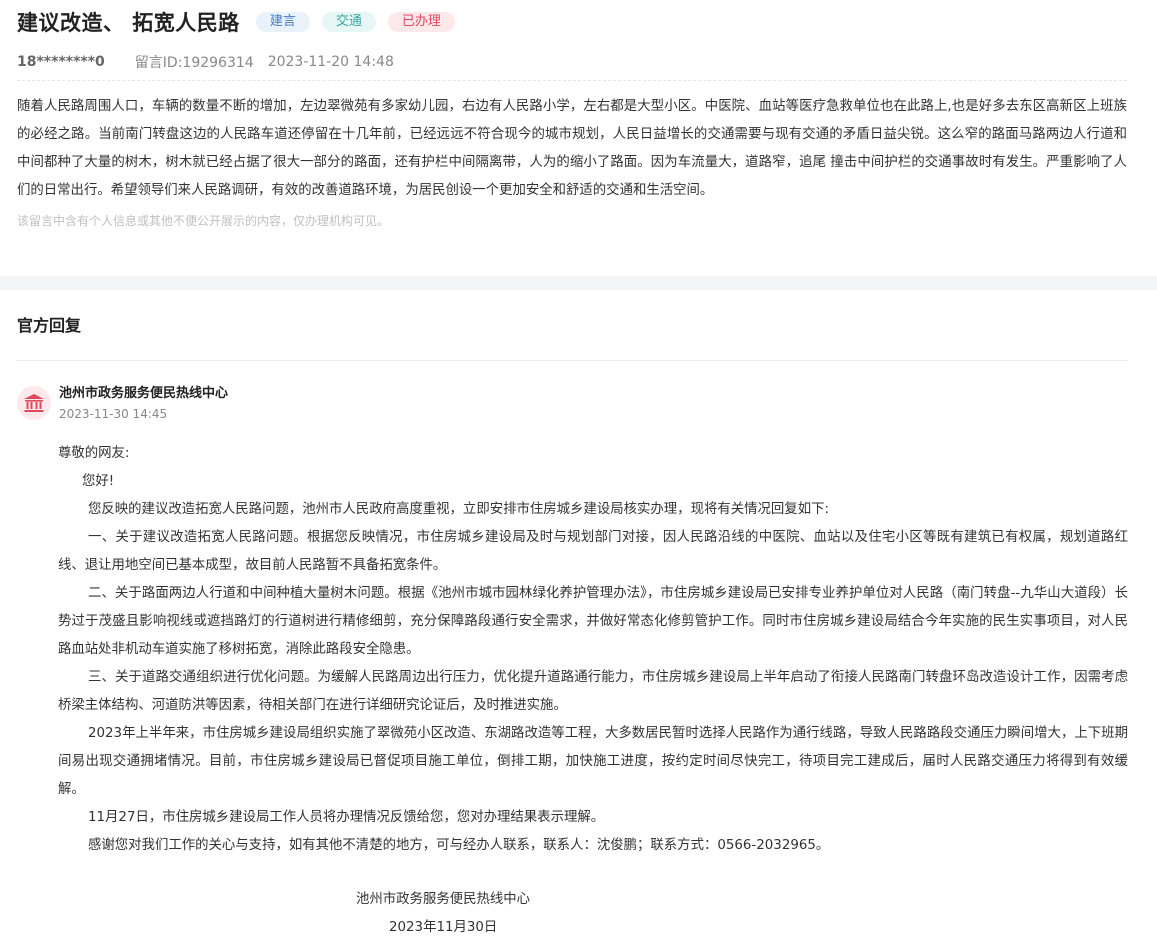  I want to click on section-divider, so click(578, 283).